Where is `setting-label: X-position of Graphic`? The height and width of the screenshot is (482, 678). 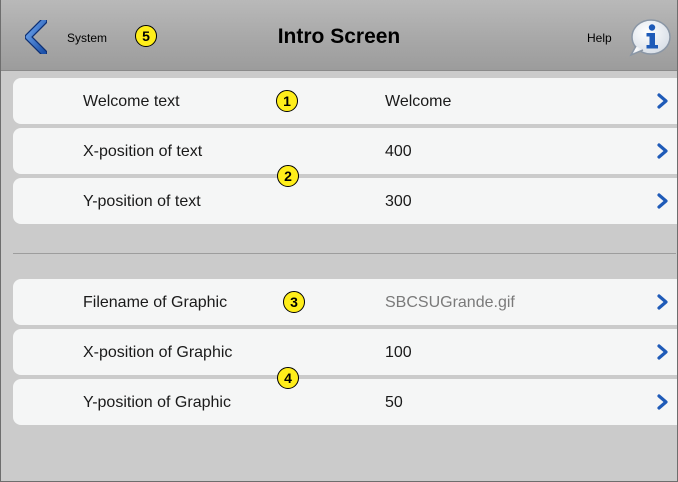 setting-label: X-position of Graphic is located at coordinates (158, 352).